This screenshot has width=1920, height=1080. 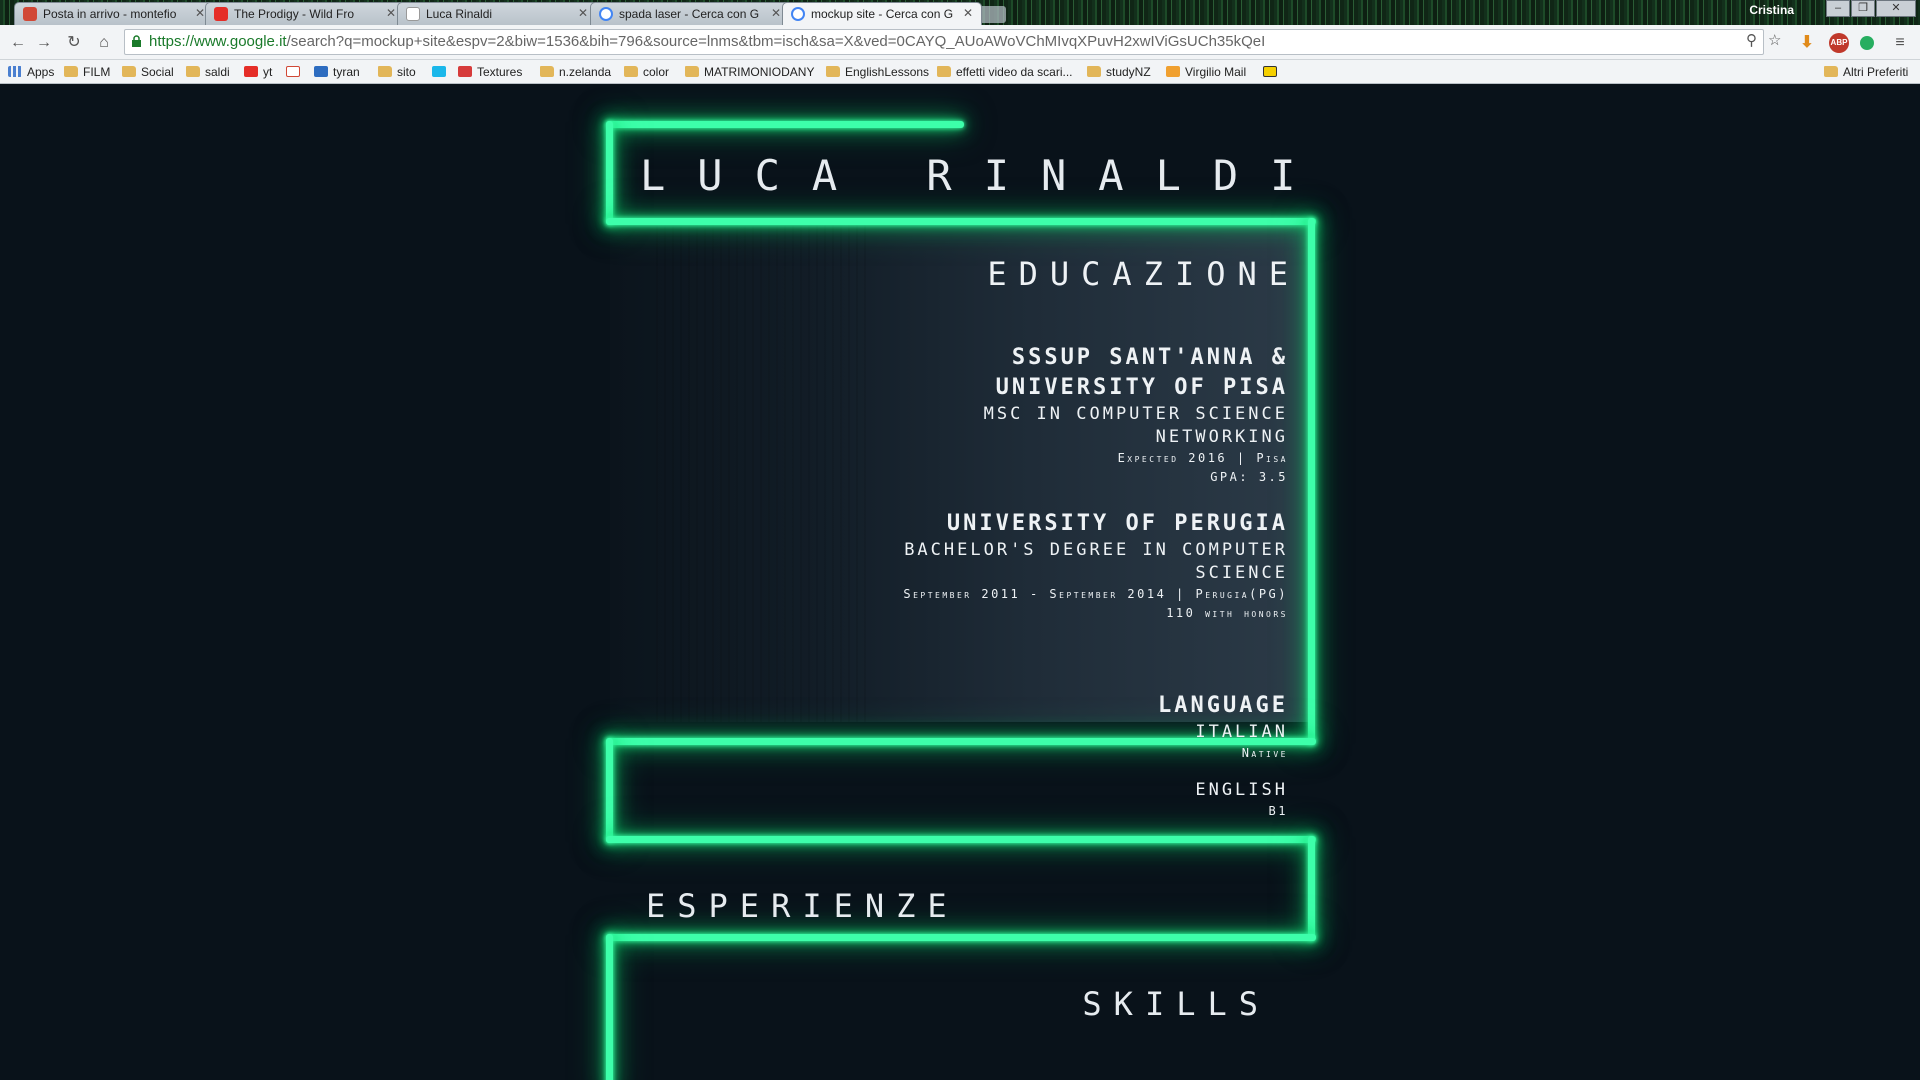 What do you see at coordinates (646, 72) in the screenshot?
I see `bookmark-folder: color` at bounding box center [646, 72].